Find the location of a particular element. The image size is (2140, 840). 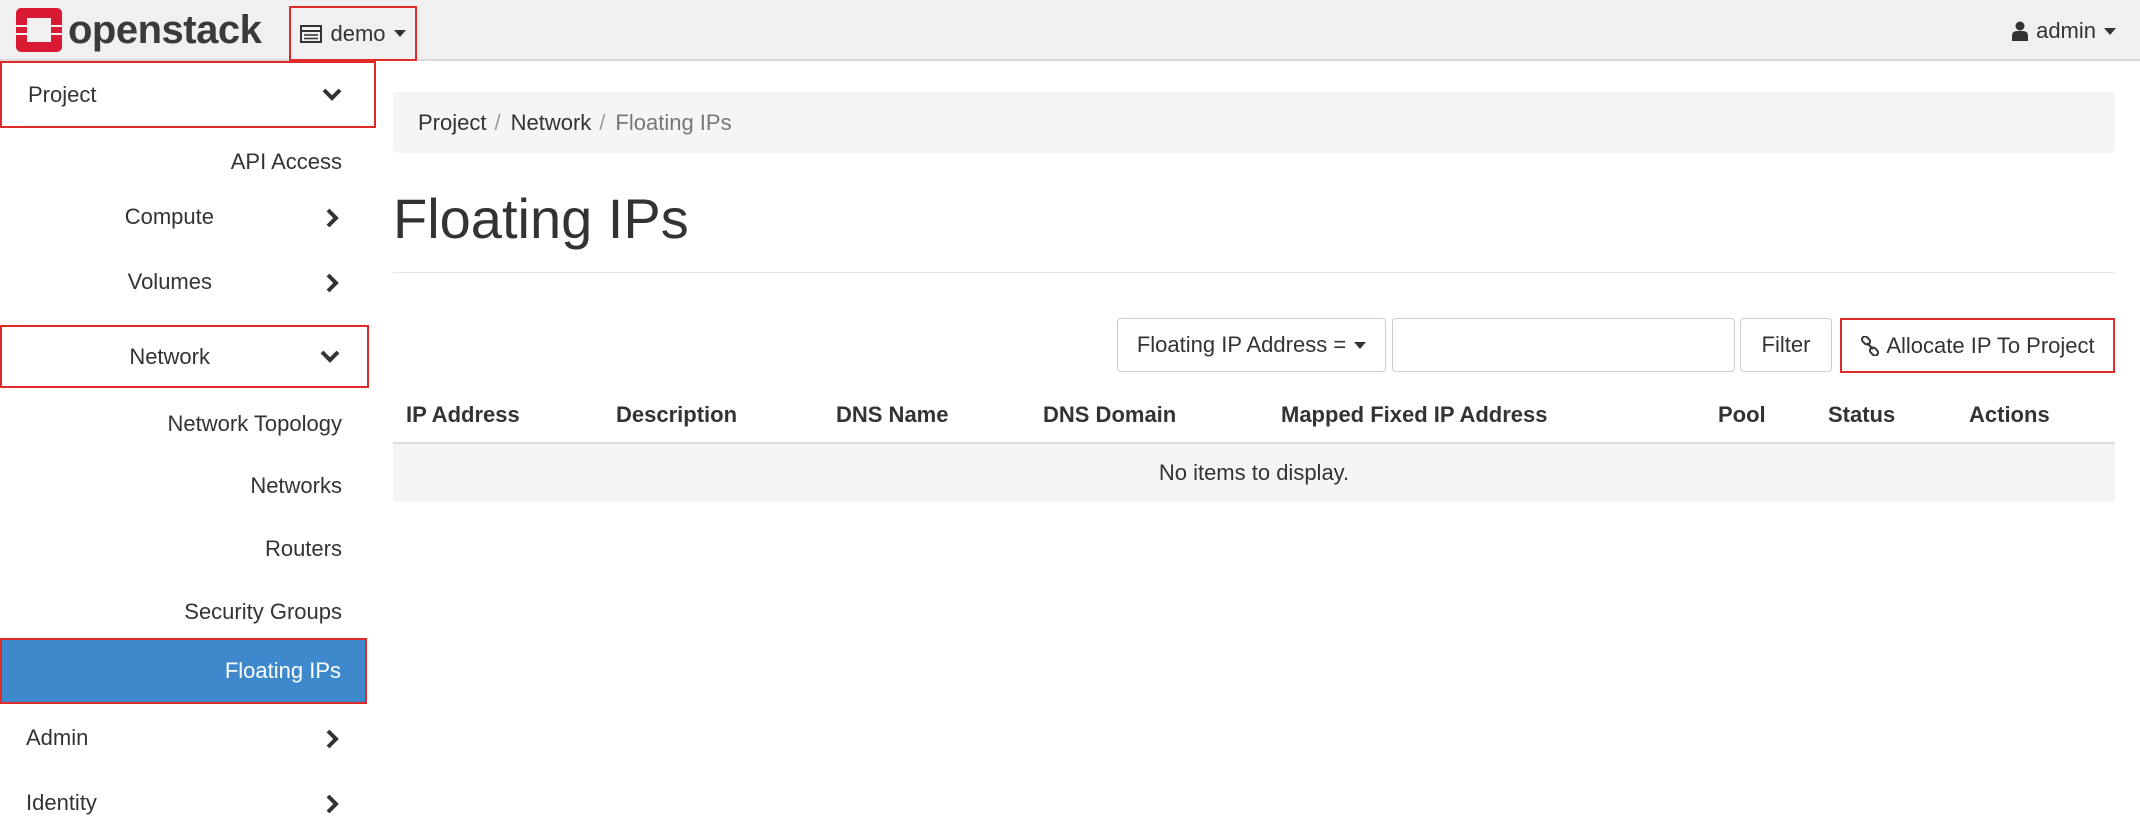

filter-button: Filter is located at coordinates (1786, 345).